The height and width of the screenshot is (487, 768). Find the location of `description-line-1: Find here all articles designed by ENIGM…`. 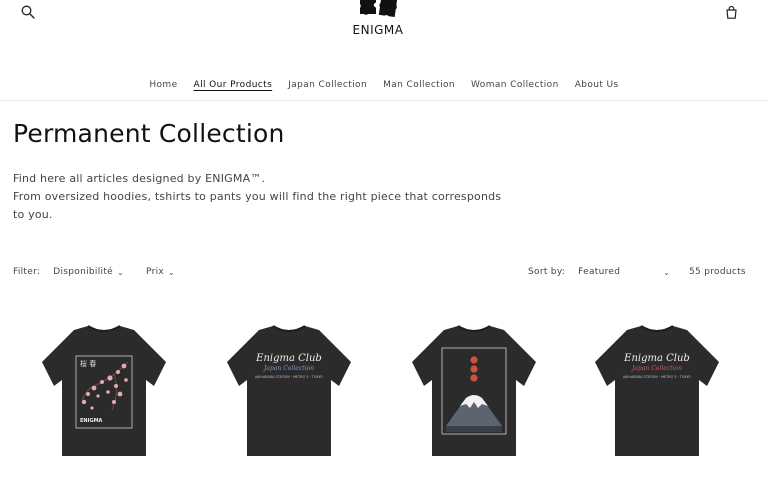

description-line-1: Find here all articles designed by ENIGM… is located at coordinates (139, 178).